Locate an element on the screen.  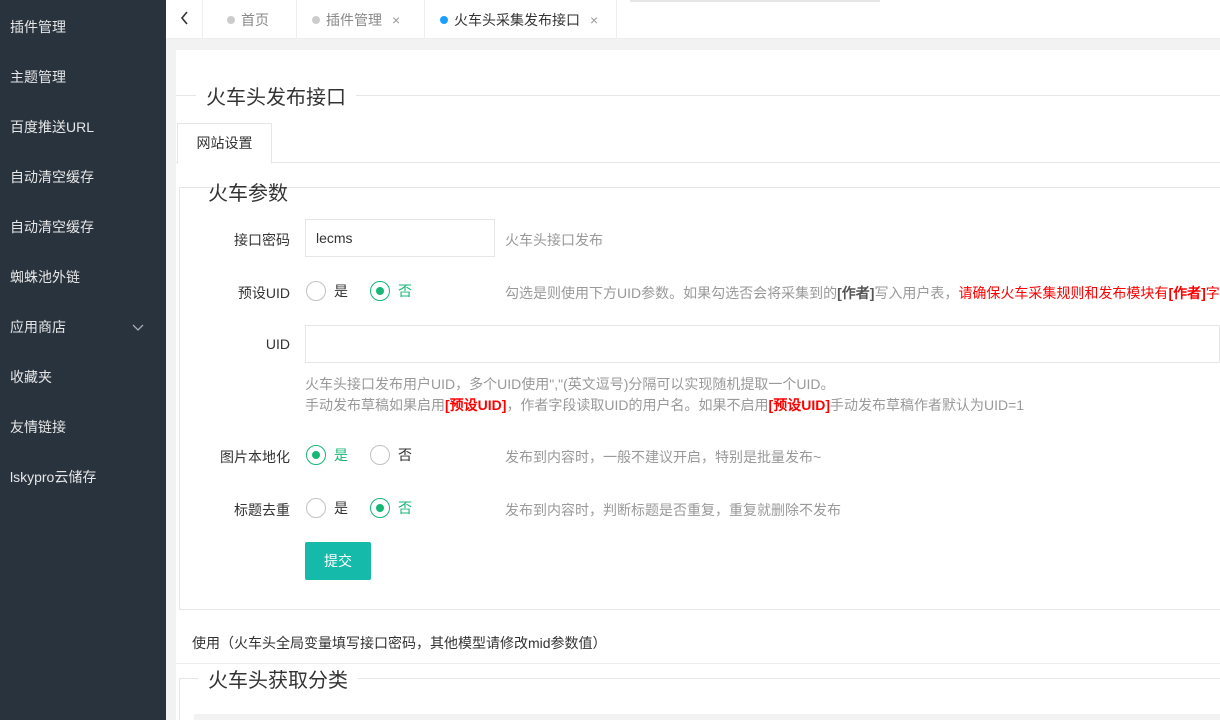
image-local-label: 图片本地化 is located at coordinates (255, 457).